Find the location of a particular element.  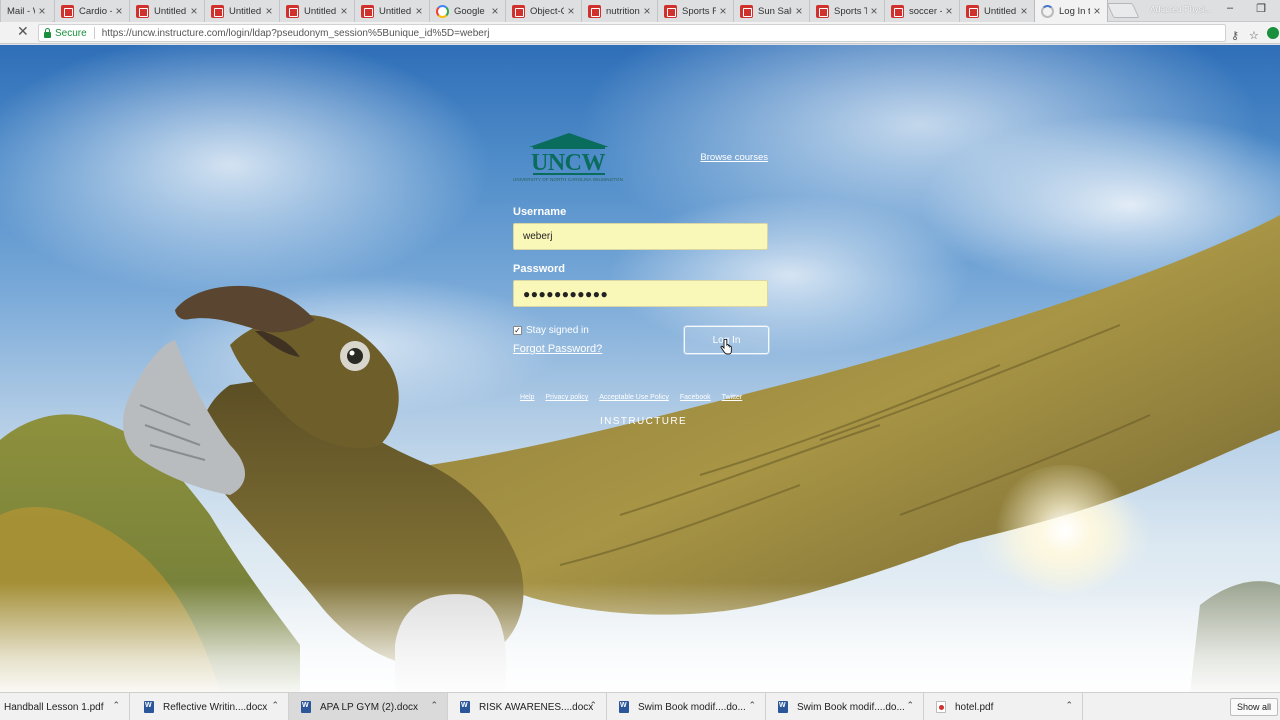

privacy-policy-link: Privacy policy is located at coordinates (566, 397).